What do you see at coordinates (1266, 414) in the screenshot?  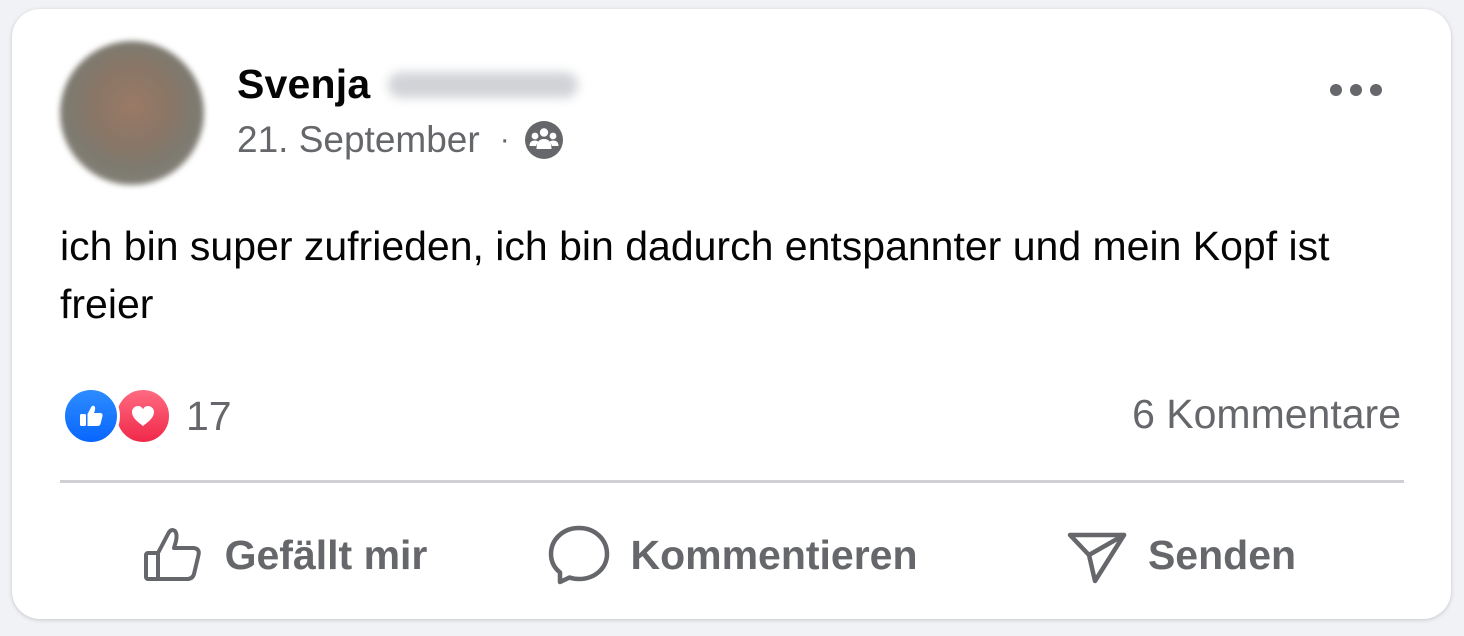 I see `comments-count-link: 6 Kommentare` at bounding box center [1266, 414].